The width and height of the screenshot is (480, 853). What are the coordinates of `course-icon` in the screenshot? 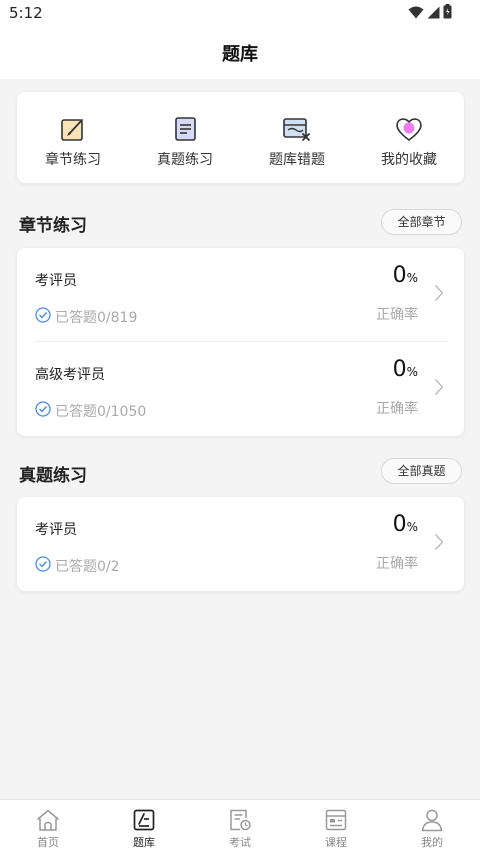 It's located at (336, 820).